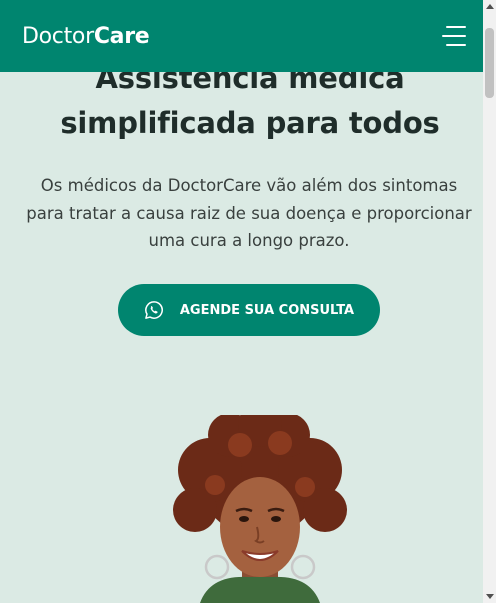 This screenshot has height=603, width=496. I want to click on schedule-appointment-button: AGENDE SUA CONSULTA, so click(249, 310).